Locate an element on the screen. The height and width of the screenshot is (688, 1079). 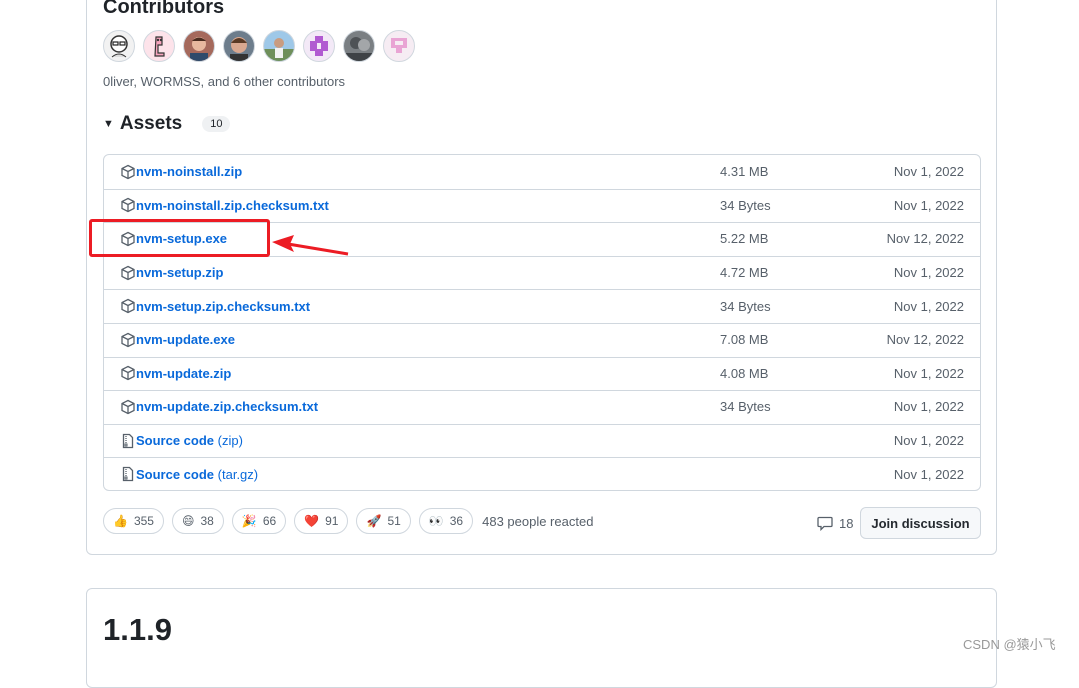
asset-link: nvm-update.zip.checksum.txt is located at coordinates (227, 406).